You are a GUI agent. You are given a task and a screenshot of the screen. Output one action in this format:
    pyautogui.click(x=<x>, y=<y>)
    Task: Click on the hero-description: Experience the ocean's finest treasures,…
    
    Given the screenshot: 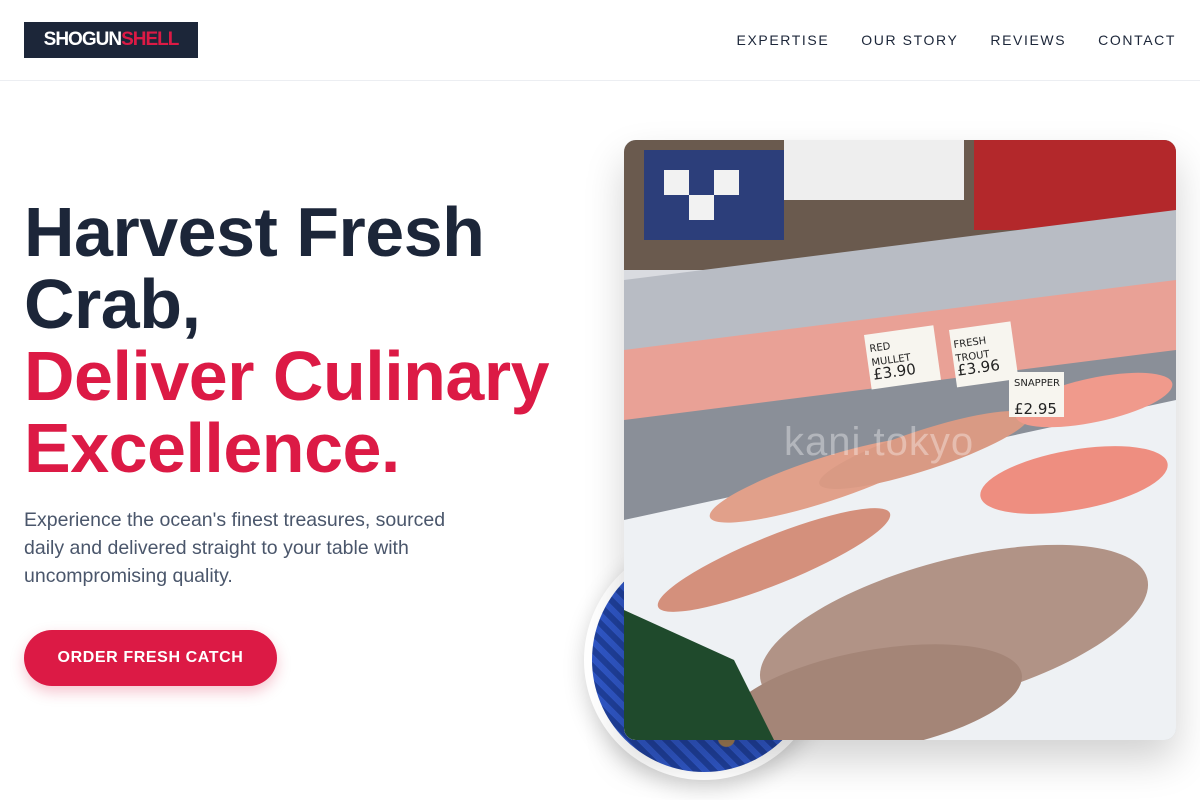 What is the action you would take?
    pyautogui.click(x=235, y=548)
    